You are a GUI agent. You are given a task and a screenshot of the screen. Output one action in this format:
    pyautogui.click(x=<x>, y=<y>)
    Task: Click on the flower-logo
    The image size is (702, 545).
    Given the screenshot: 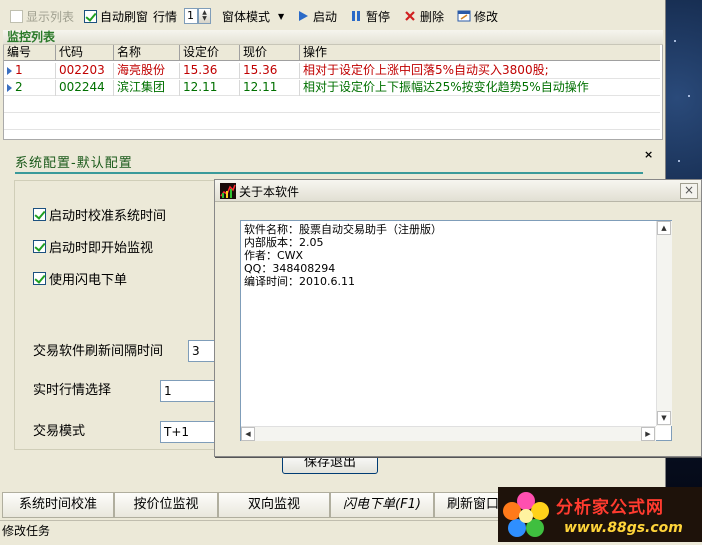 What is the action you would take?
    pyautogui.click(x=526, y=514)
    